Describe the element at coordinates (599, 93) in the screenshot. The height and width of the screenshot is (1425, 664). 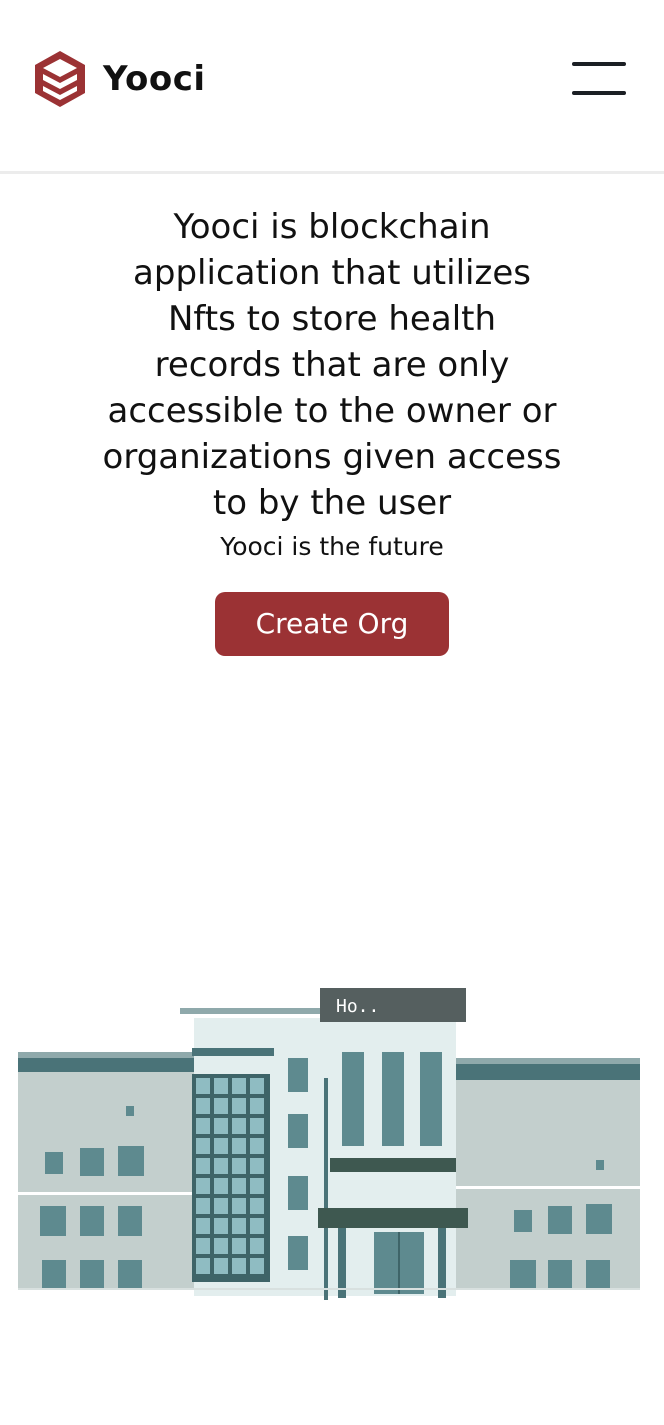
I see `hamburger-menu-icon-line` at that location.